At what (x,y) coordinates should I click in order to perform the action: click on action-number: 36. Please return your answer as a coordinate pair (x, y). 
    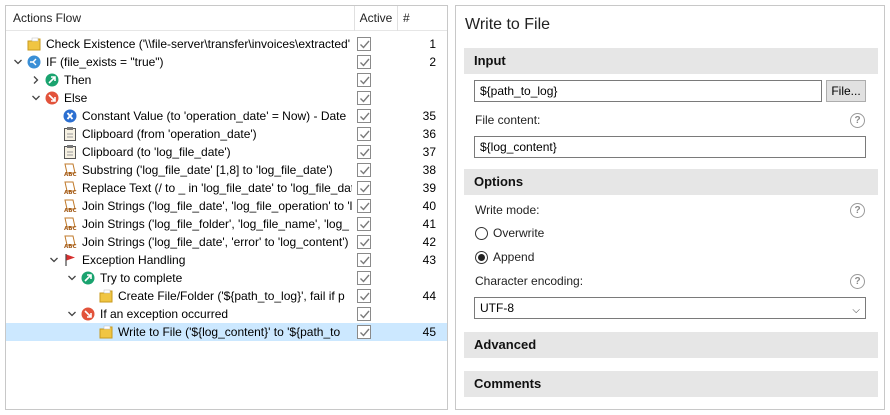
    Looking at the image, I should click on (429, 134).